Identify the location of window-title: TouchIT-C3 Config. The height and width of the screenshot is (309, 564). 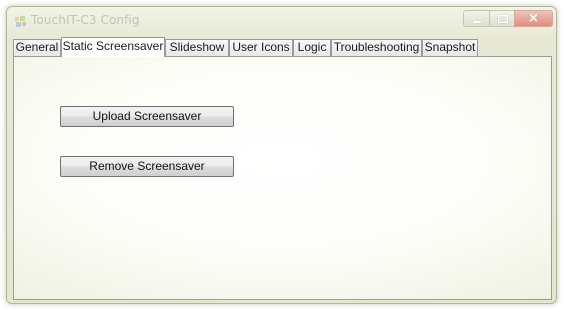
(85, 20).